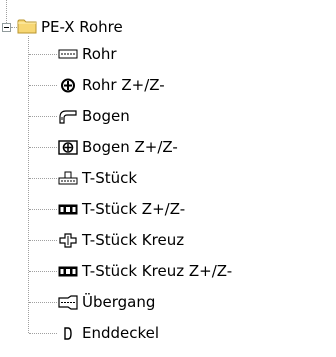 The height and width of the screenshot is (357, 336). Describe the element at coordinates (188, 54) in the screenshot. I see `tree-item-rohr: Rohr` at that location.